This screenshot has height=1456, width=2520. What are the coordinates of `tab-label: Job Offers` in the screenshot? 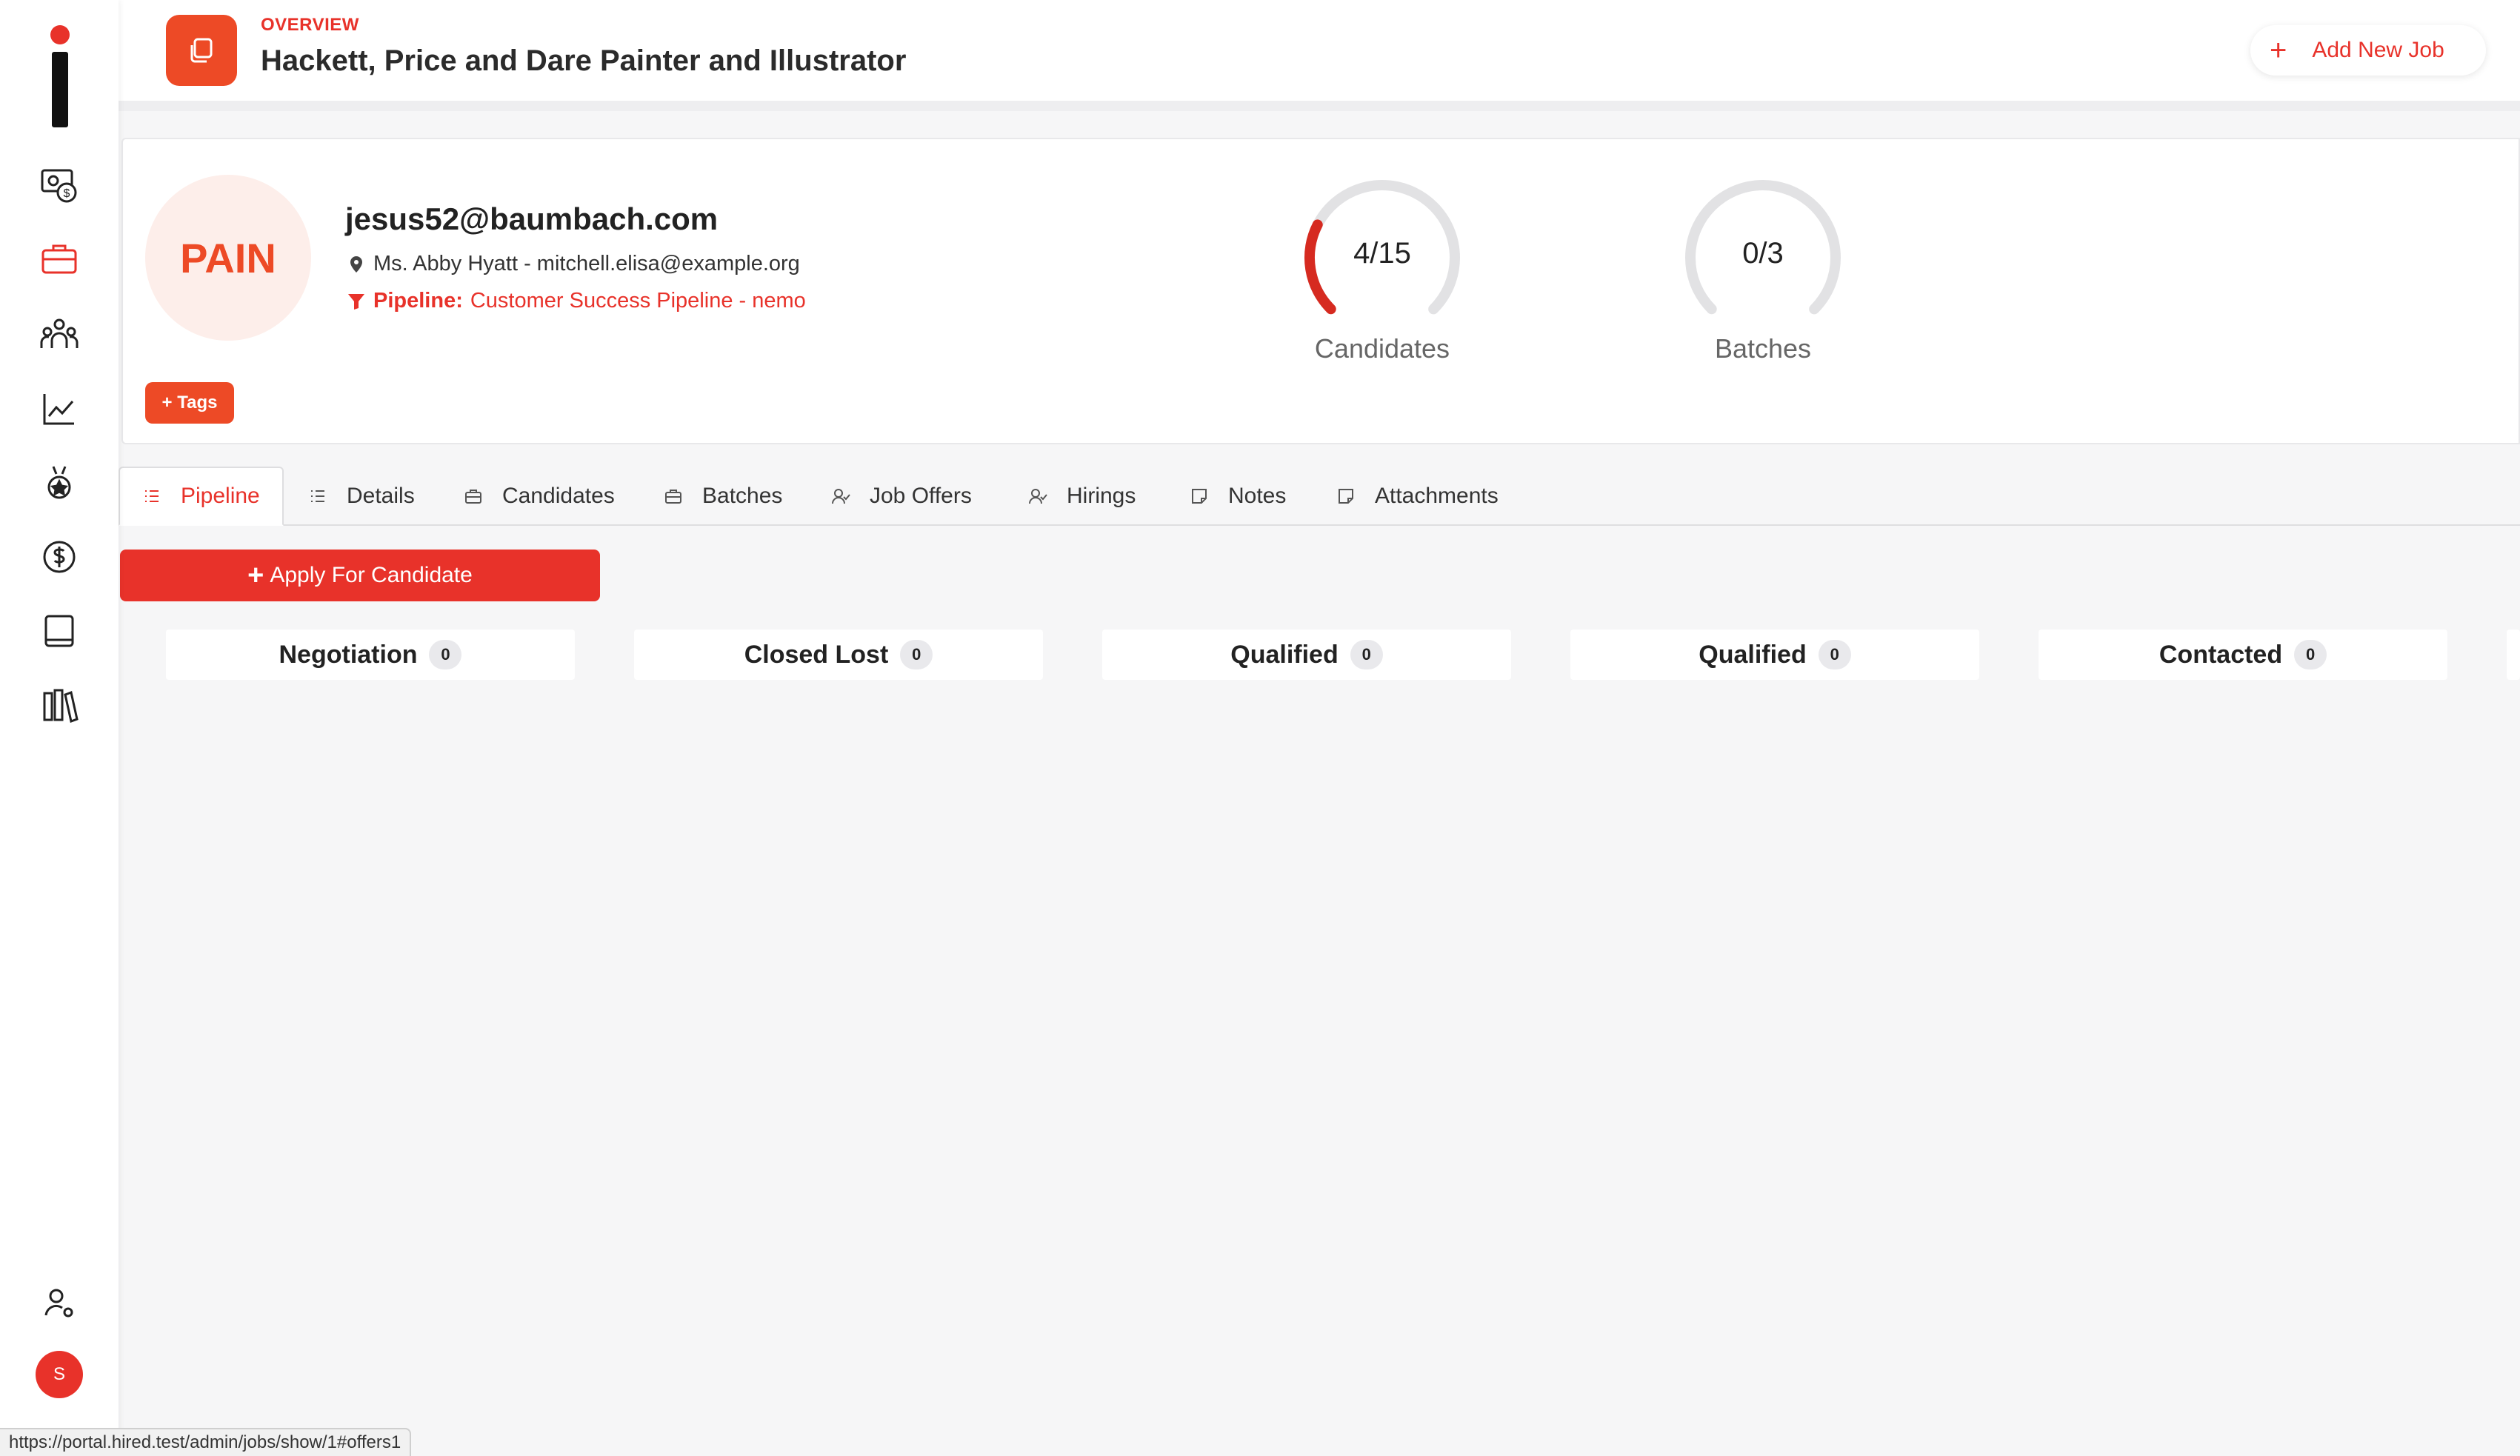 It's located at (921, 496).